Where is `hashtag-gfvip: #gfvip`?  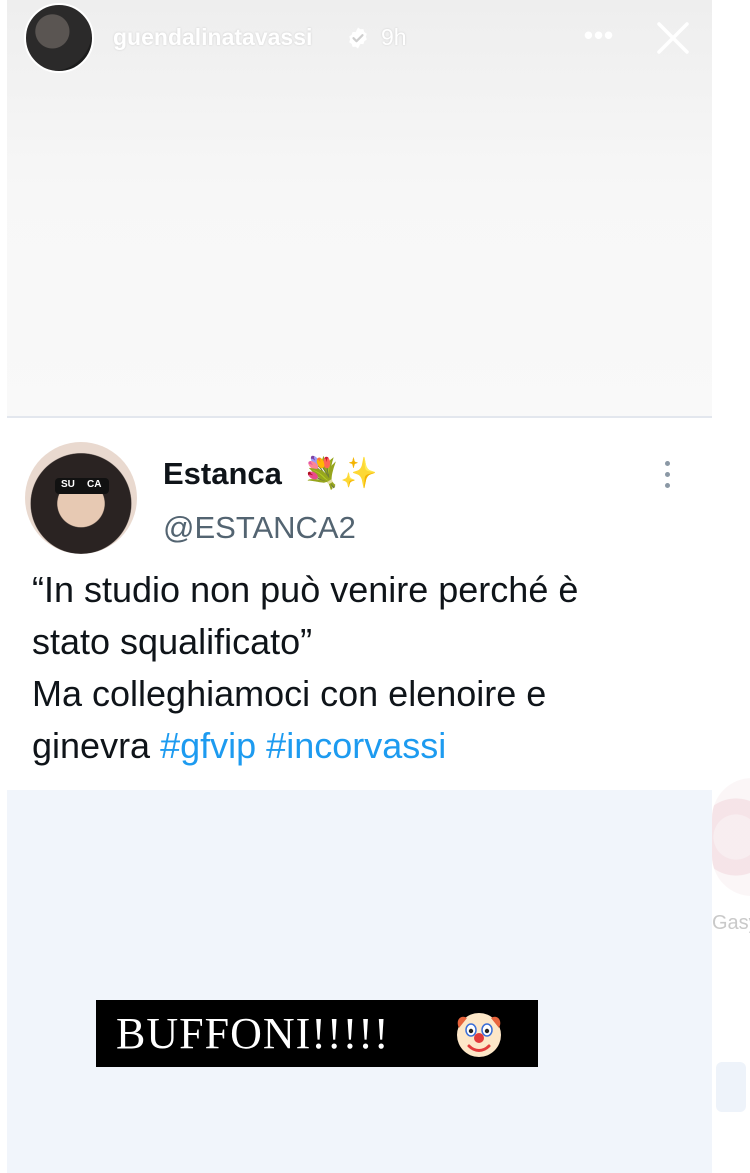
hashtag-gfvip: #gfvip is located at coordinates (208, 745).